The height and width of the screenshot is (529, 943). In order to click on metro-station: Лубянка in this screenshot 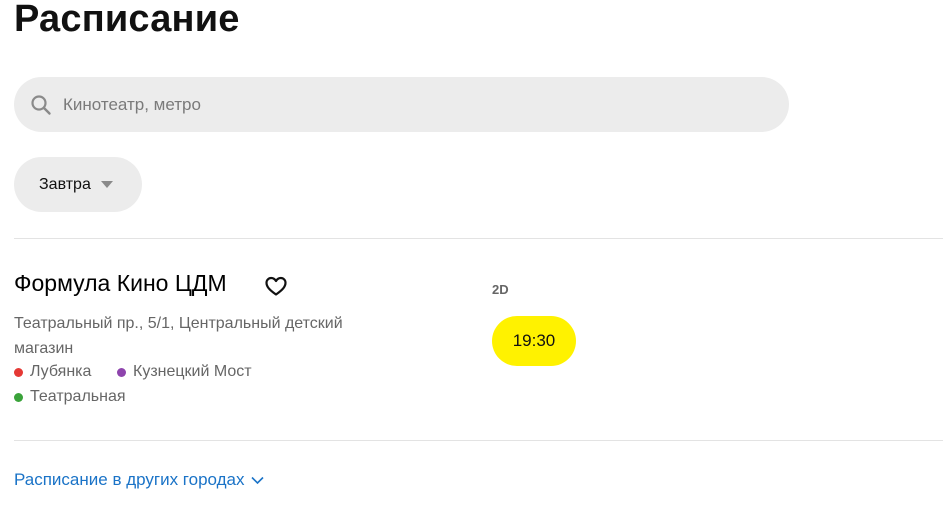, I will do `click(52, 372)`.